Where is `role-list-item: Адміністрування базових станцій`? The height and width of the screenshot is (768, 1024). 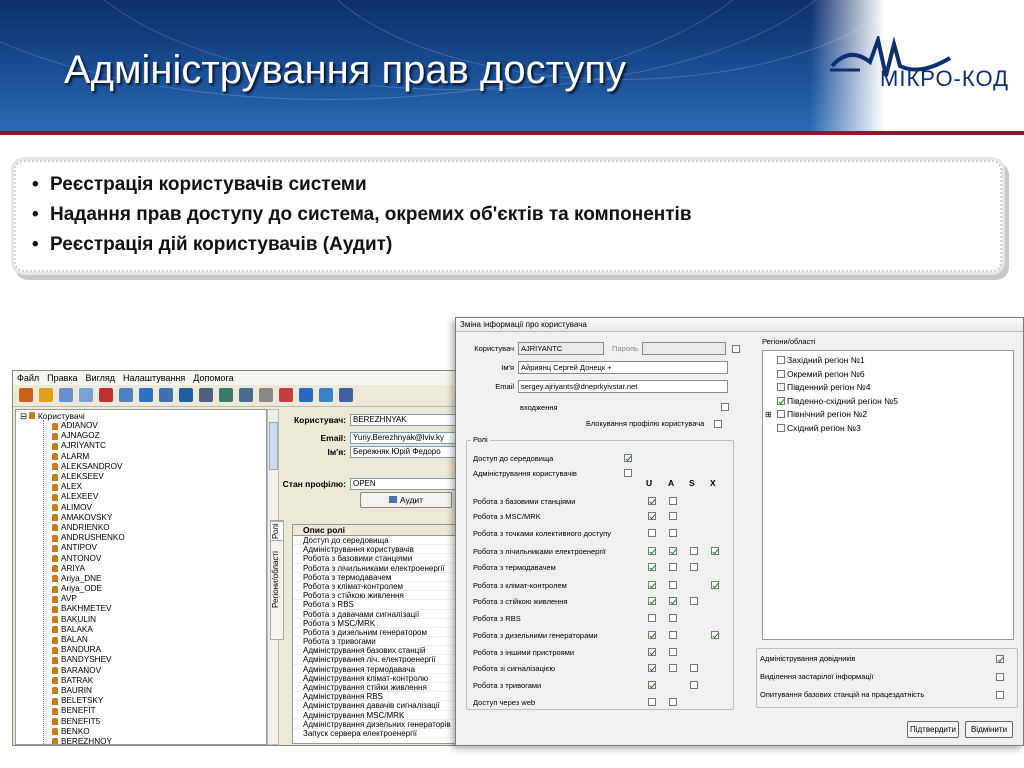 role-list-item: Адміністрування базових станцій is located at coordinates (380, 651).